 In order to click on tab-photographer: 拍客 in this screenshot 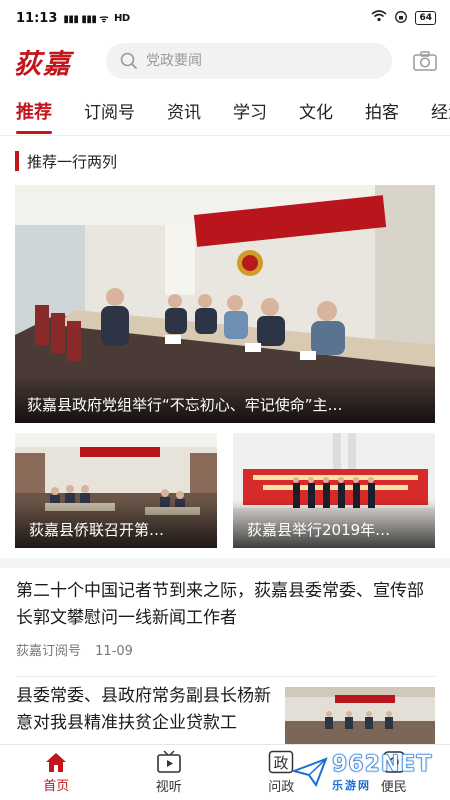, I will do `click(382, 112)`.